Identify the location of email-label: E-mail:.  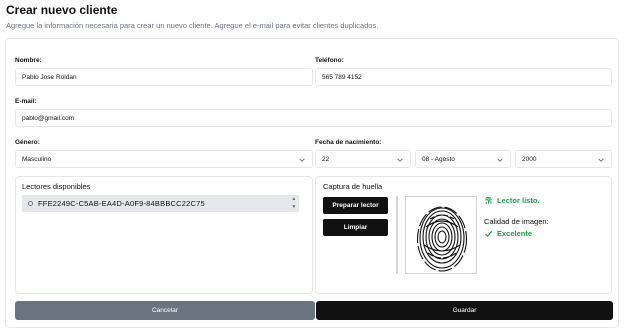
(26, 101).